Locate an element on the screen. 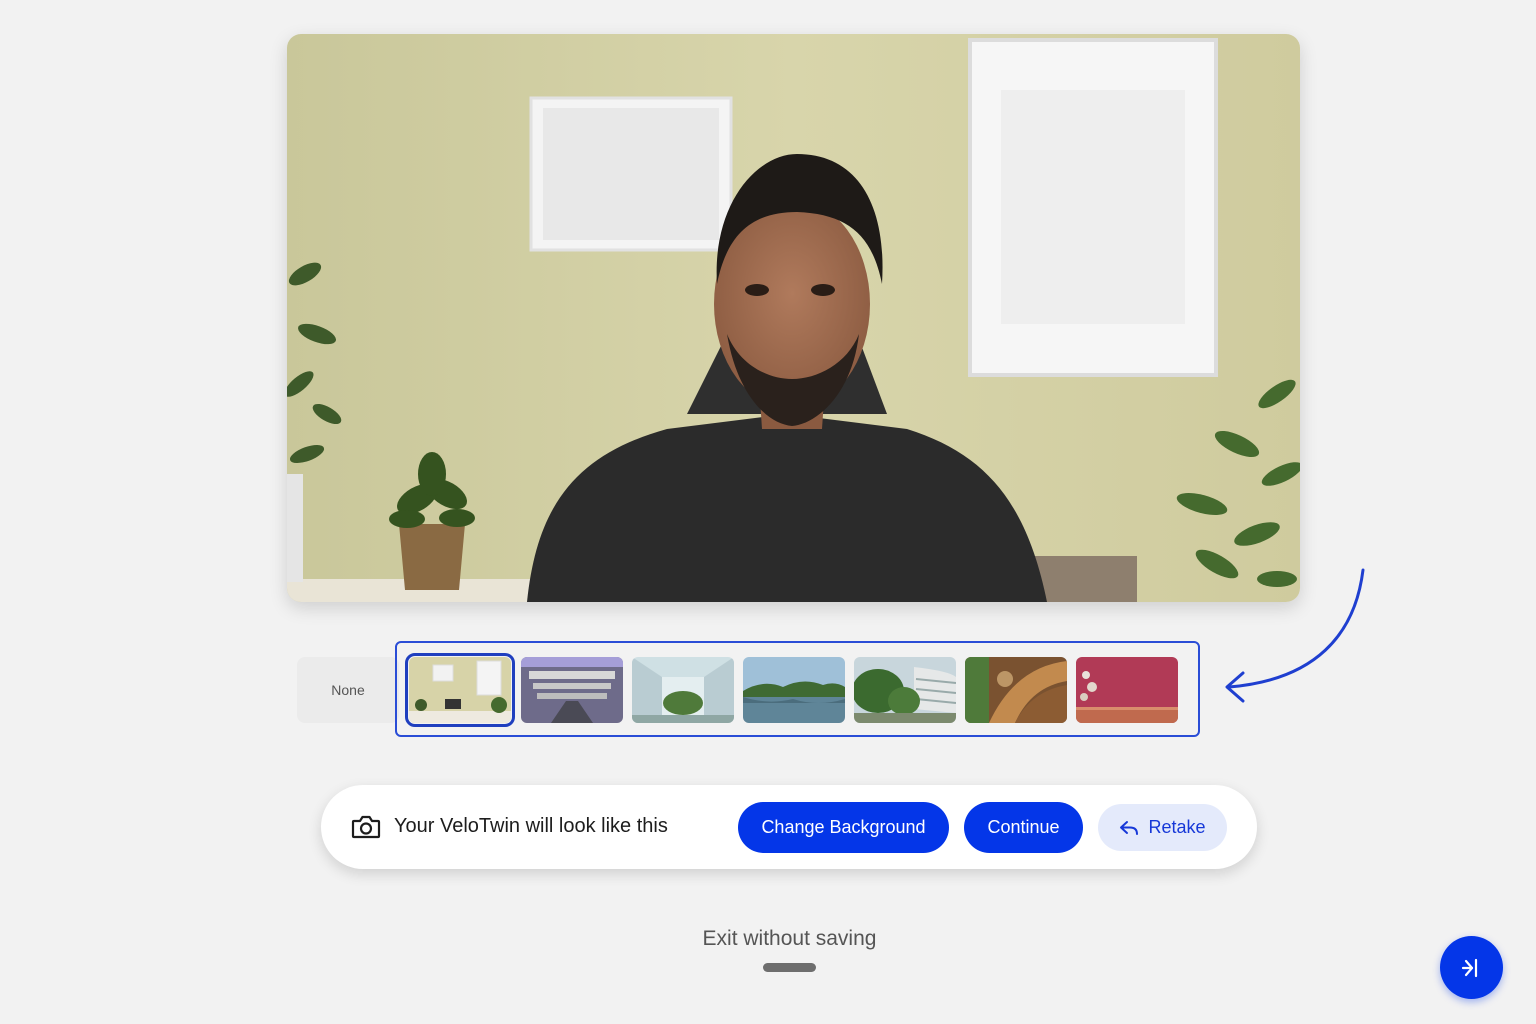  background-thumb-modern-atrium is located at coordinates (572, 690).